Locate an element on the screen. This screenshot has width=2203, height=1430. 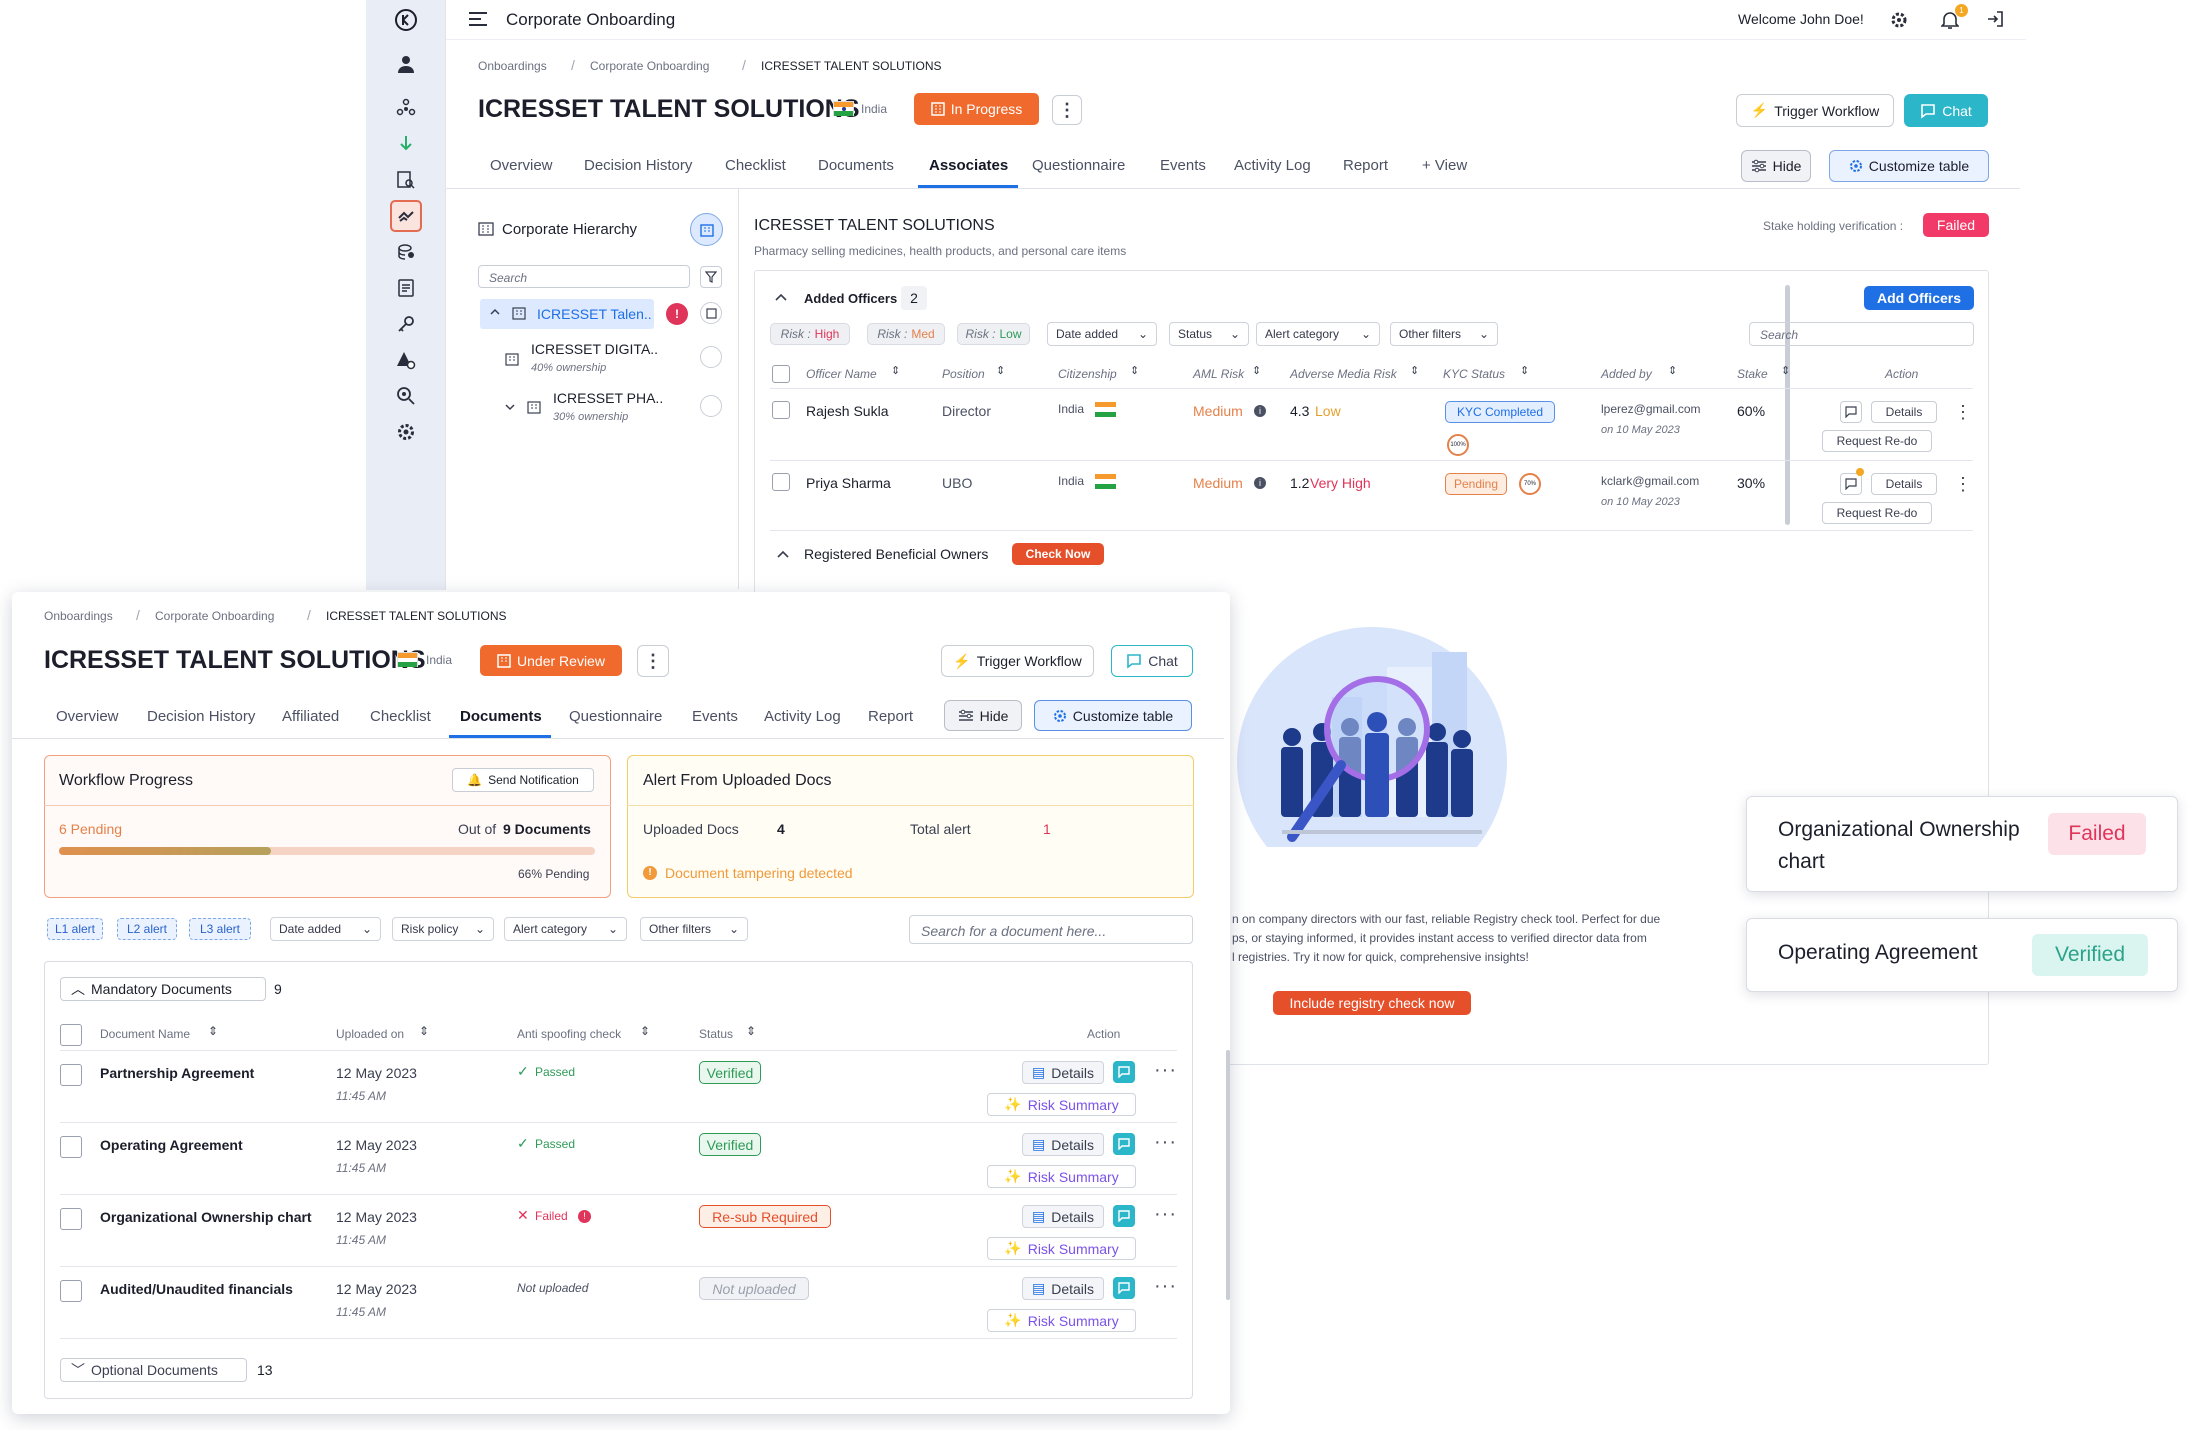
include-registry-button: Include registry check now is located at coordinates (1372, 1003).